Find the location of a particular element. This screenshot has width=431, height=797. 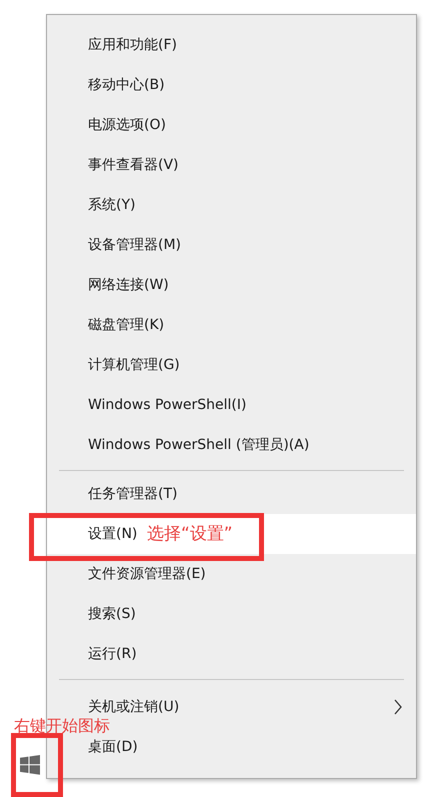

menu-item: 系统(Y) is located at coordinates (231, 205).